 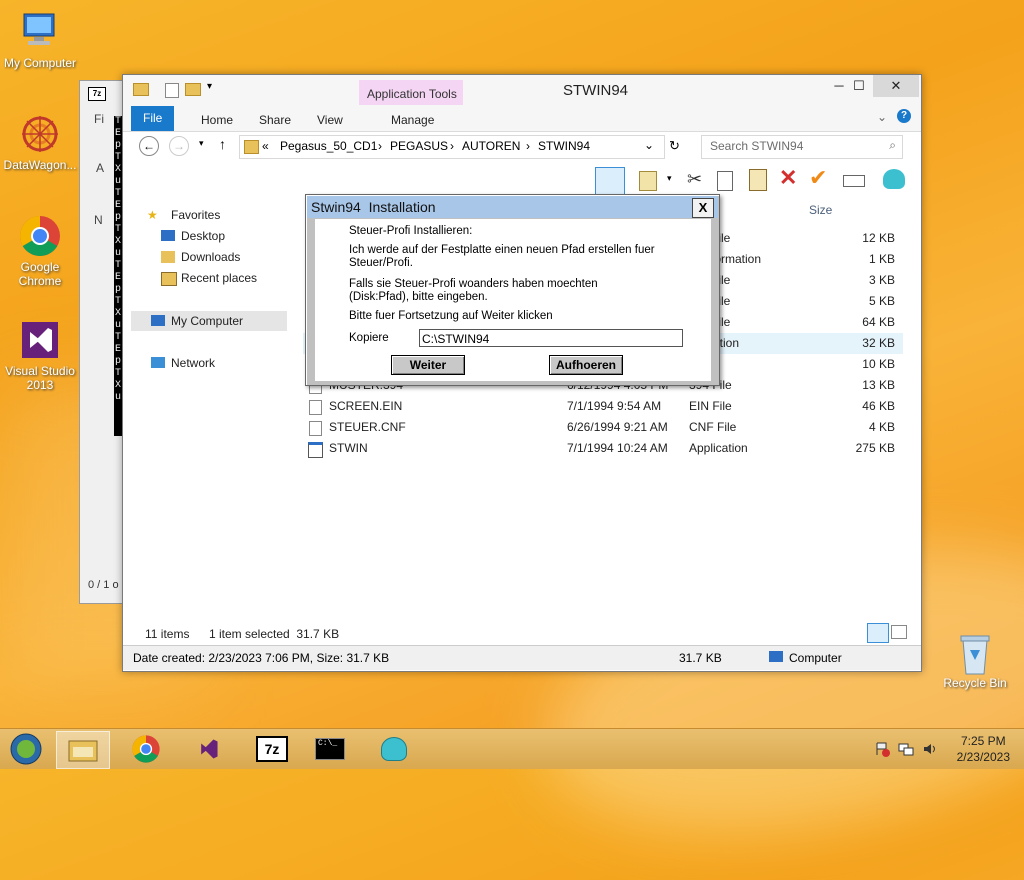 I want to click on checkmark-icon: ✔, so click(x=818, y=178).